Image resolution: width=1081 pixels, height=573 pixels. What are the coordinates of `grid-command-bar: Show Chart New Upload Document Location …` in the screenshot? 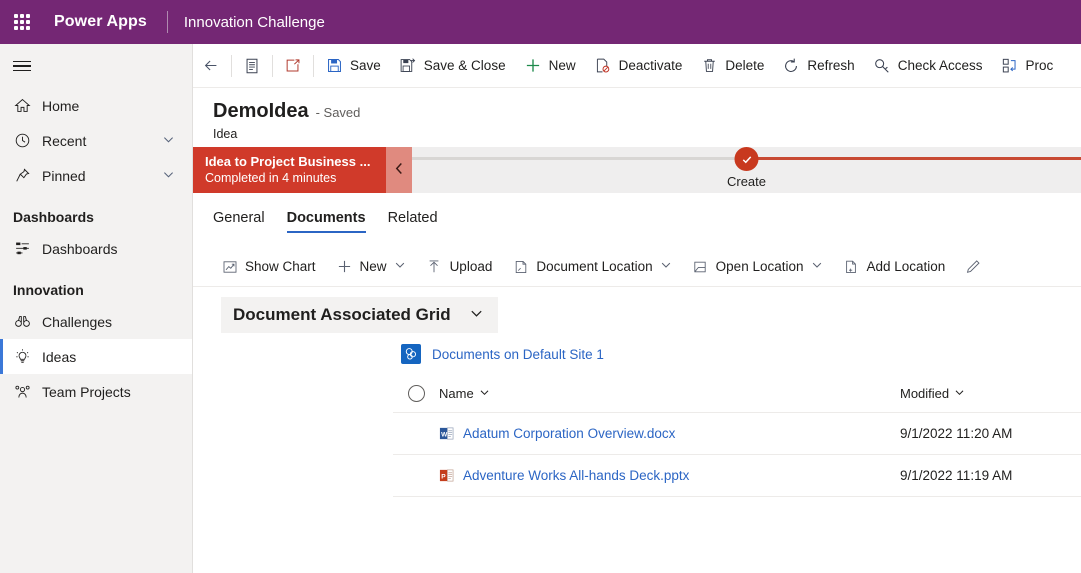 It's located at (637, 267).